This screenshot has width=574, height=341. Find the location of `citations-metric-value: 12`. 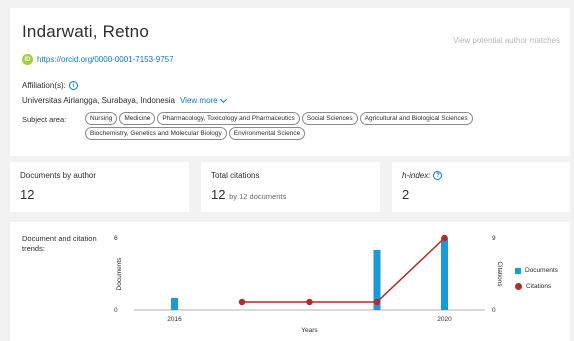

citations-metric-value: 12 is located at coordinates (218, 194).